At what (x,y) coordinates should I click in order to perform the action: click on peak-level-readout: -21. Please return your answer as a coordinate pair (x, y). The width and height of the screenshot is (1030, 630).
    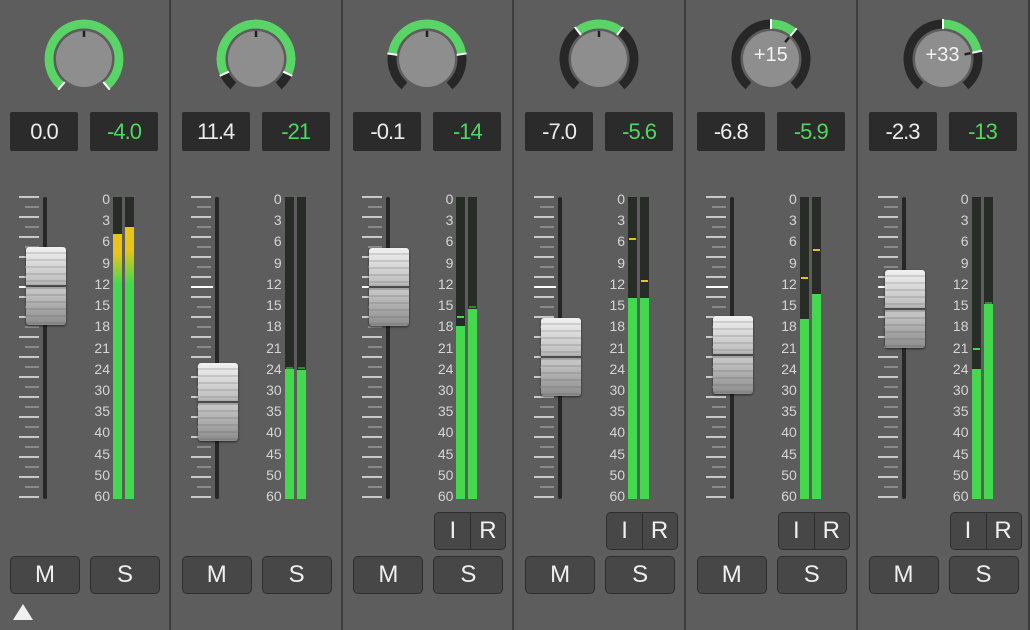
    Looking at the image, I should click on (295, 131).